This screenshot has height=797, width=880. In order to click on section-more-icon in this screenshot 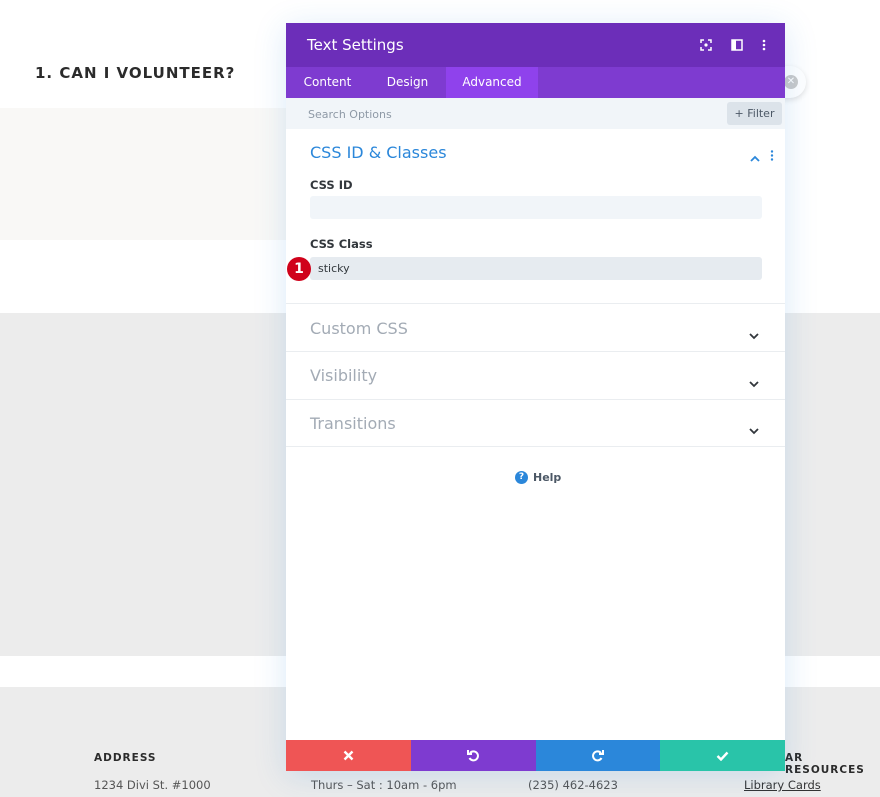, I will do `click(772, 155)`.